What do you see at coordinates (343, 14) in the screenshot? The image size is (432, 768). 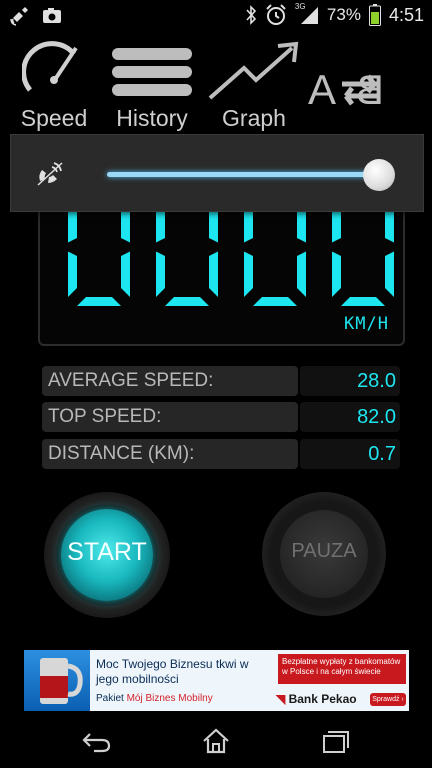 I see `battery-percent: 73%` at bounding box center [343, 14].